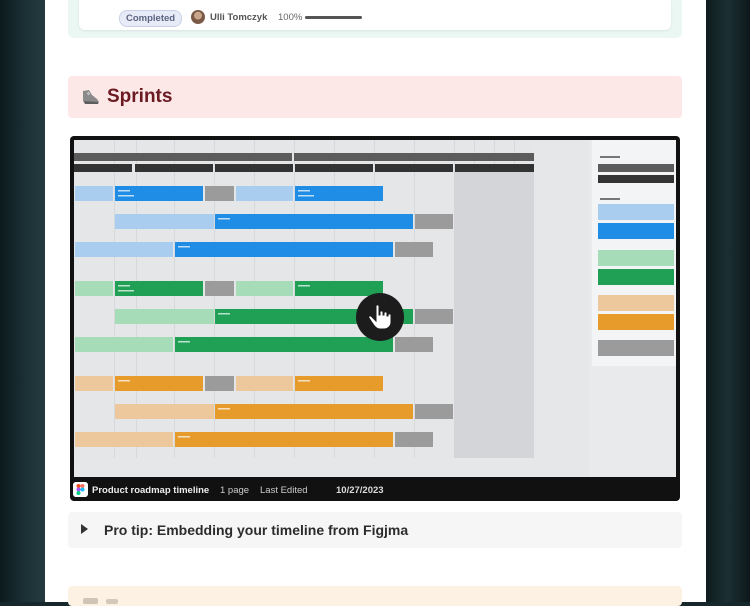 This screenshot has width=750, height=606. What do you see at coordinates (284, 490) in the screenshot?
I see `last-edited-label: Last Edited` at bounding box center [284, 490].